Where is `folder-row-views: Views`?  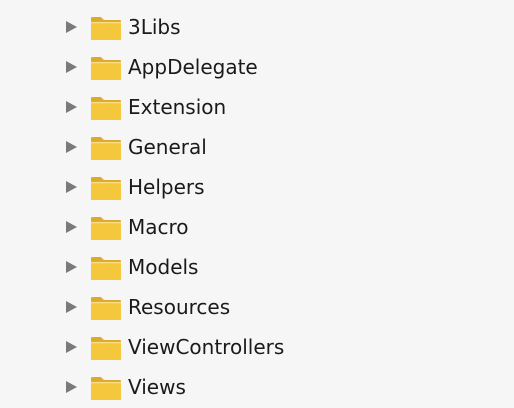 folder-row-views: Views is located at coordinates (257, 387).